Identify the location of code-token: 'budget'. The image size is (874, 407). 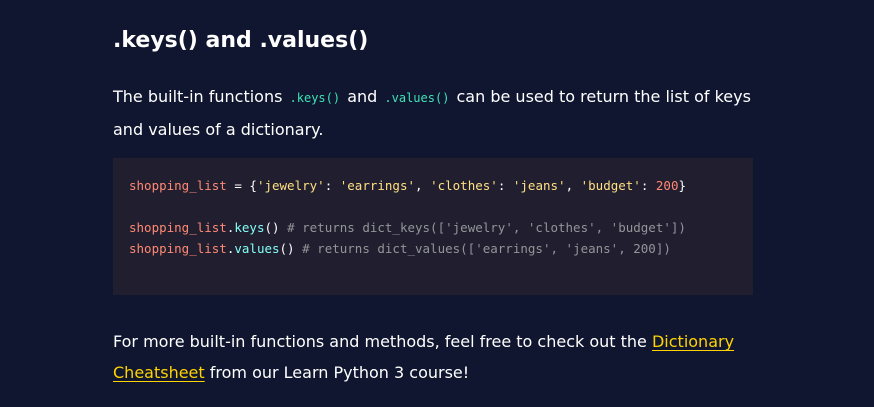
(610, 185).